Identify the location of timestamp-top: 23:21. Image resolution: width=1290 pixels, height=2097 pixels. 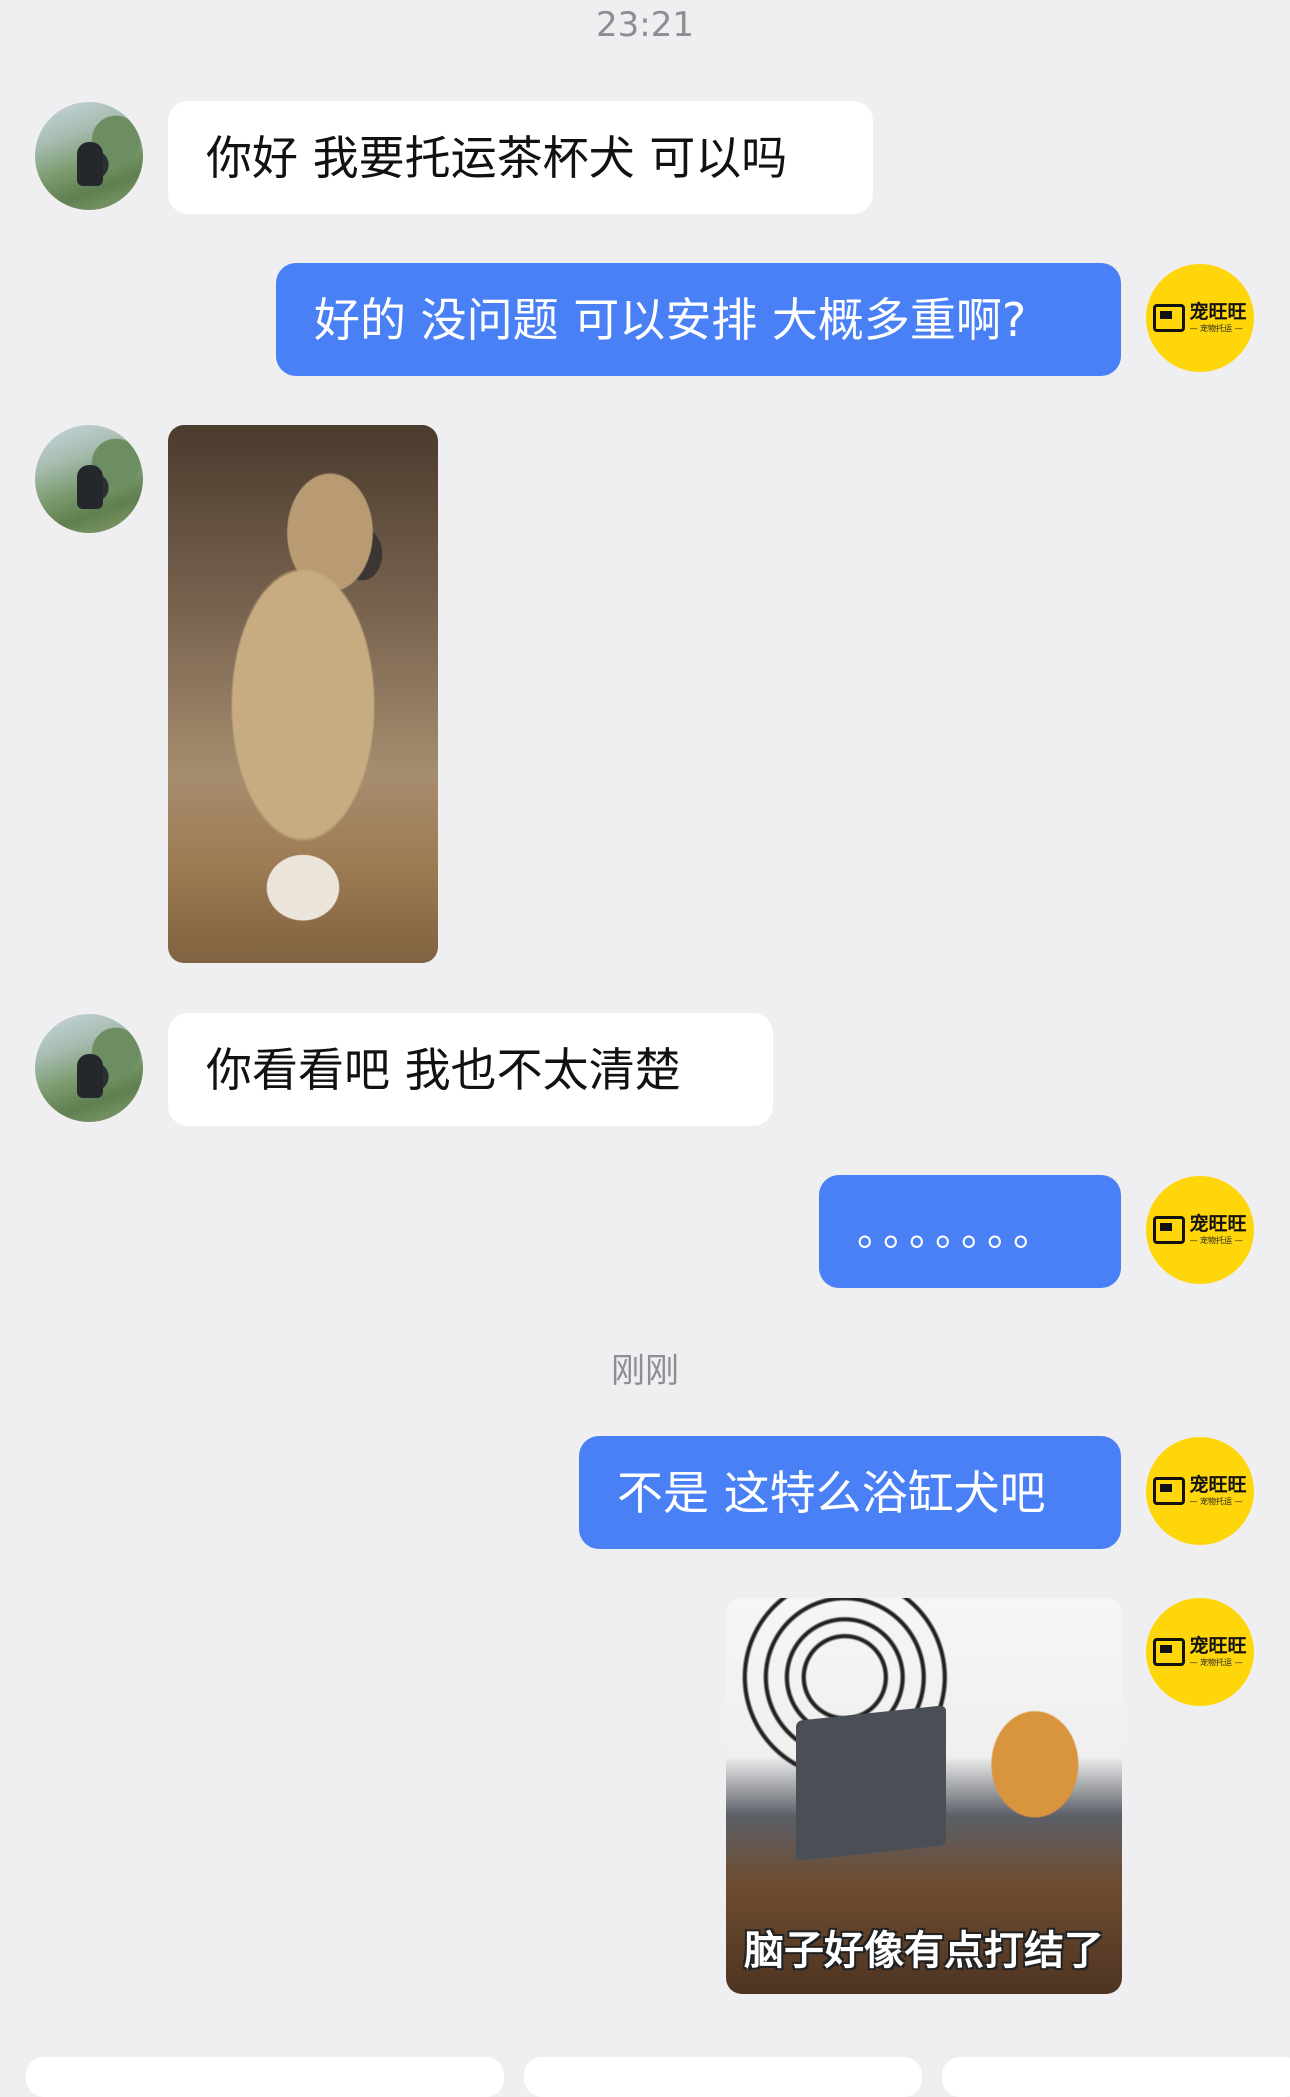
(645, 25).